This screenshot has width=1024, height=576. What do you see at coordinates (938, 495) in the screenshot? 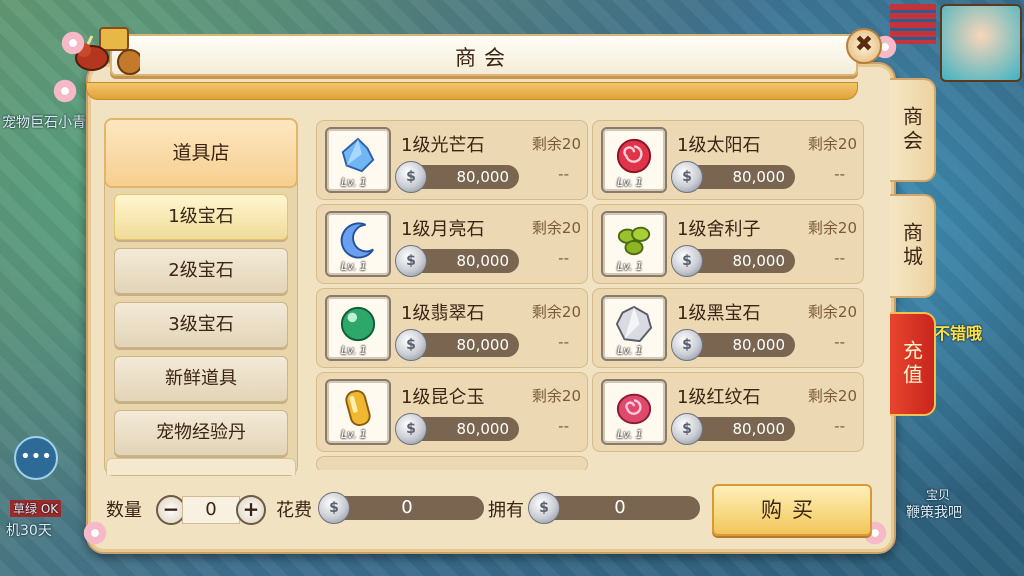
I see `right-small-text: 宝贝` at bounding box center [938, 495].